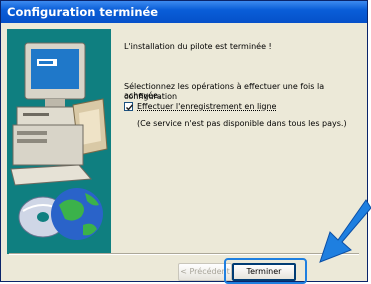 This screenshot has height=284, width=371. I want to click on pointer-arrow, so click(345, 231).